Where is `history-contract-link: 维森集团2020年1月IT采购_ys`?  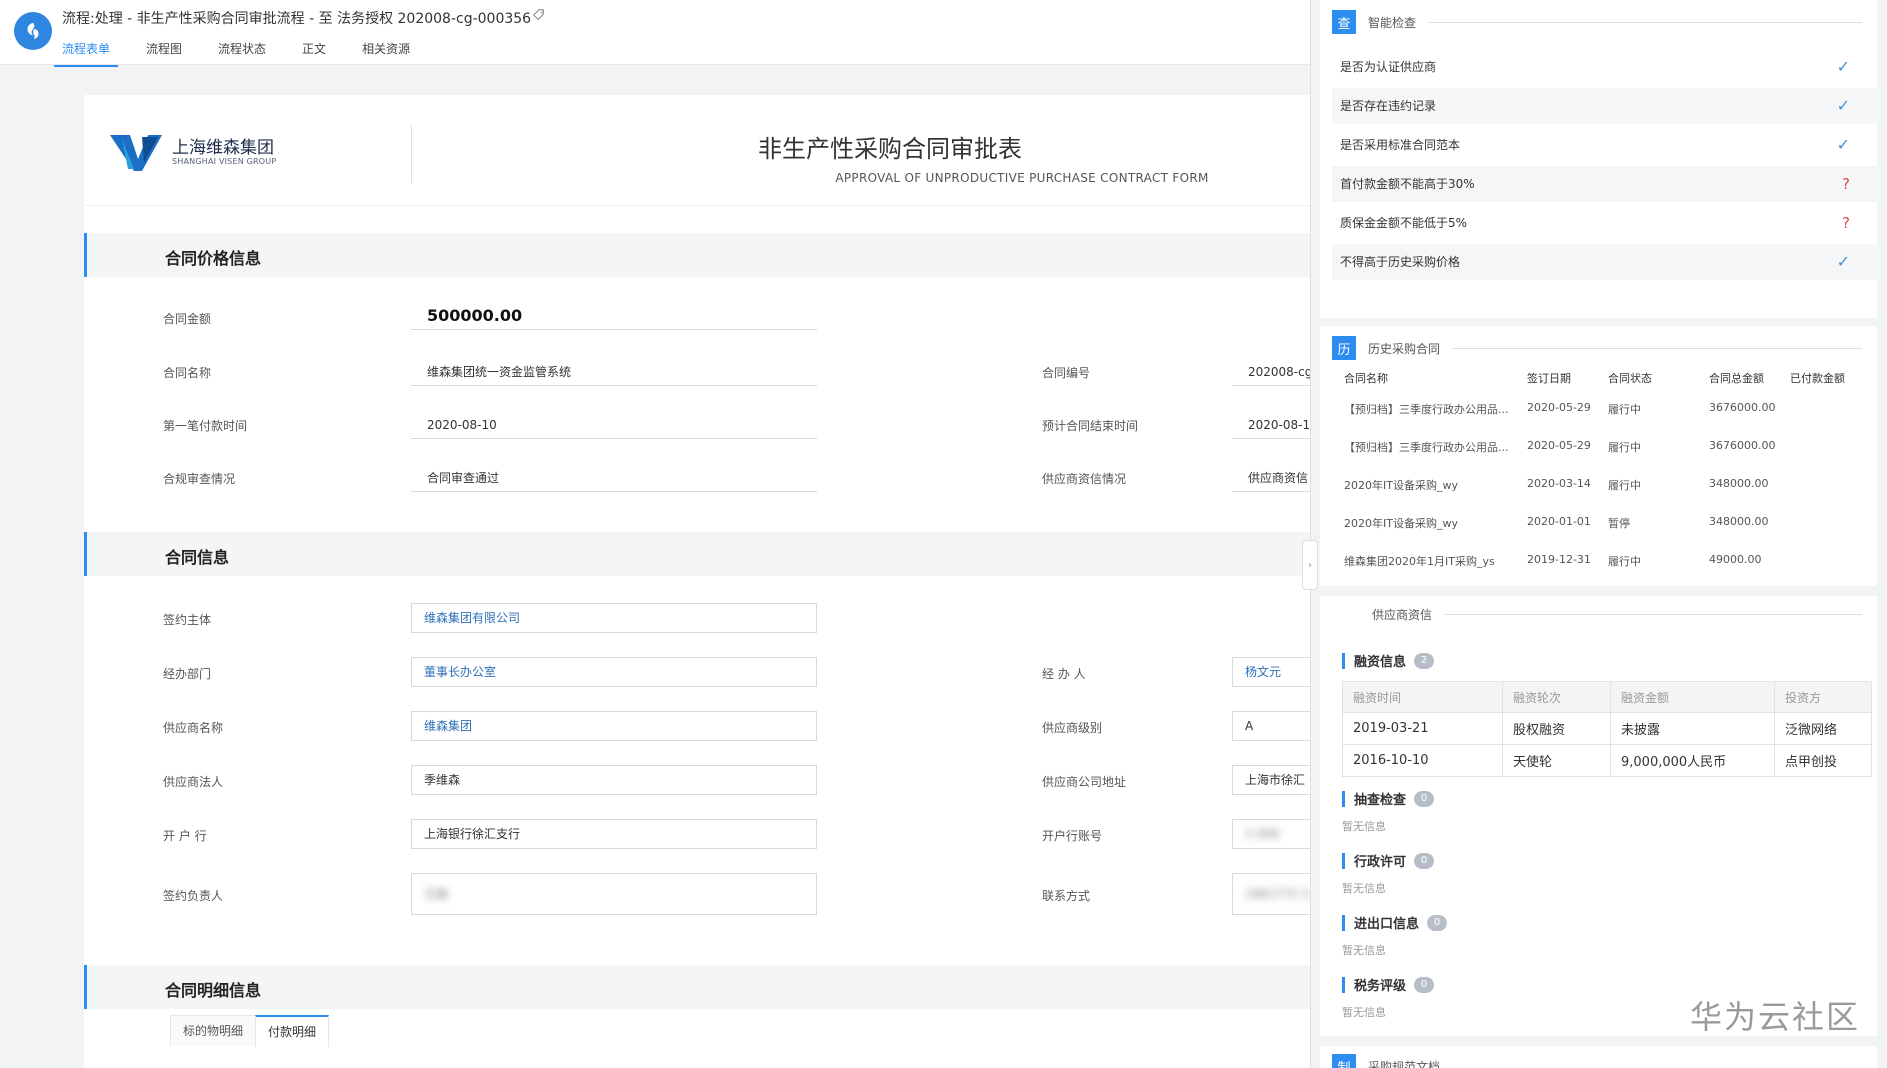 history-contract-link: 维森集团2020年1月IT采购_ys is located at coordinates (1419, 561).